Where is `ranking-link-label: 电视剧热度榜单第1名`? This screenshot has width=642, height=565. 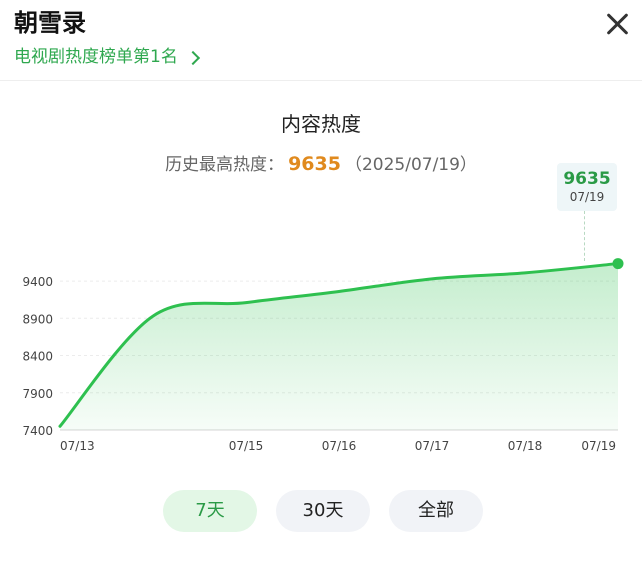
ranking-link-label: 电视剧热度榜单第1名 is located at coordinates (96, 57).